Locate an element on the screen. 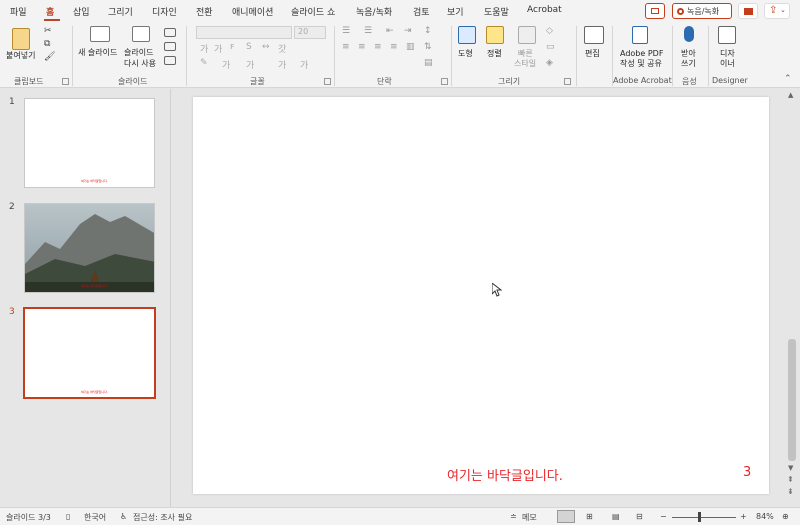 The image size is (800, 525). designer-icon is located at coordinates (727, 35).